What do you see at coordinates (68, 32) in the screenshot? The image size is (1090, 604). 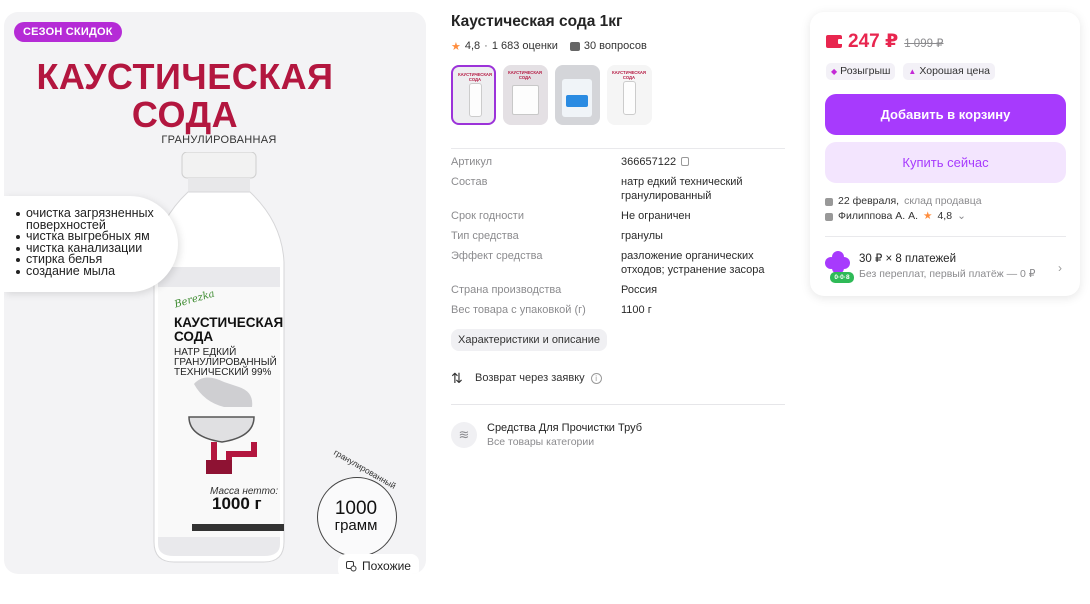 I see `season-sale-badge: СЕЗОН СКИДОК` at bounding box center [68, 32].